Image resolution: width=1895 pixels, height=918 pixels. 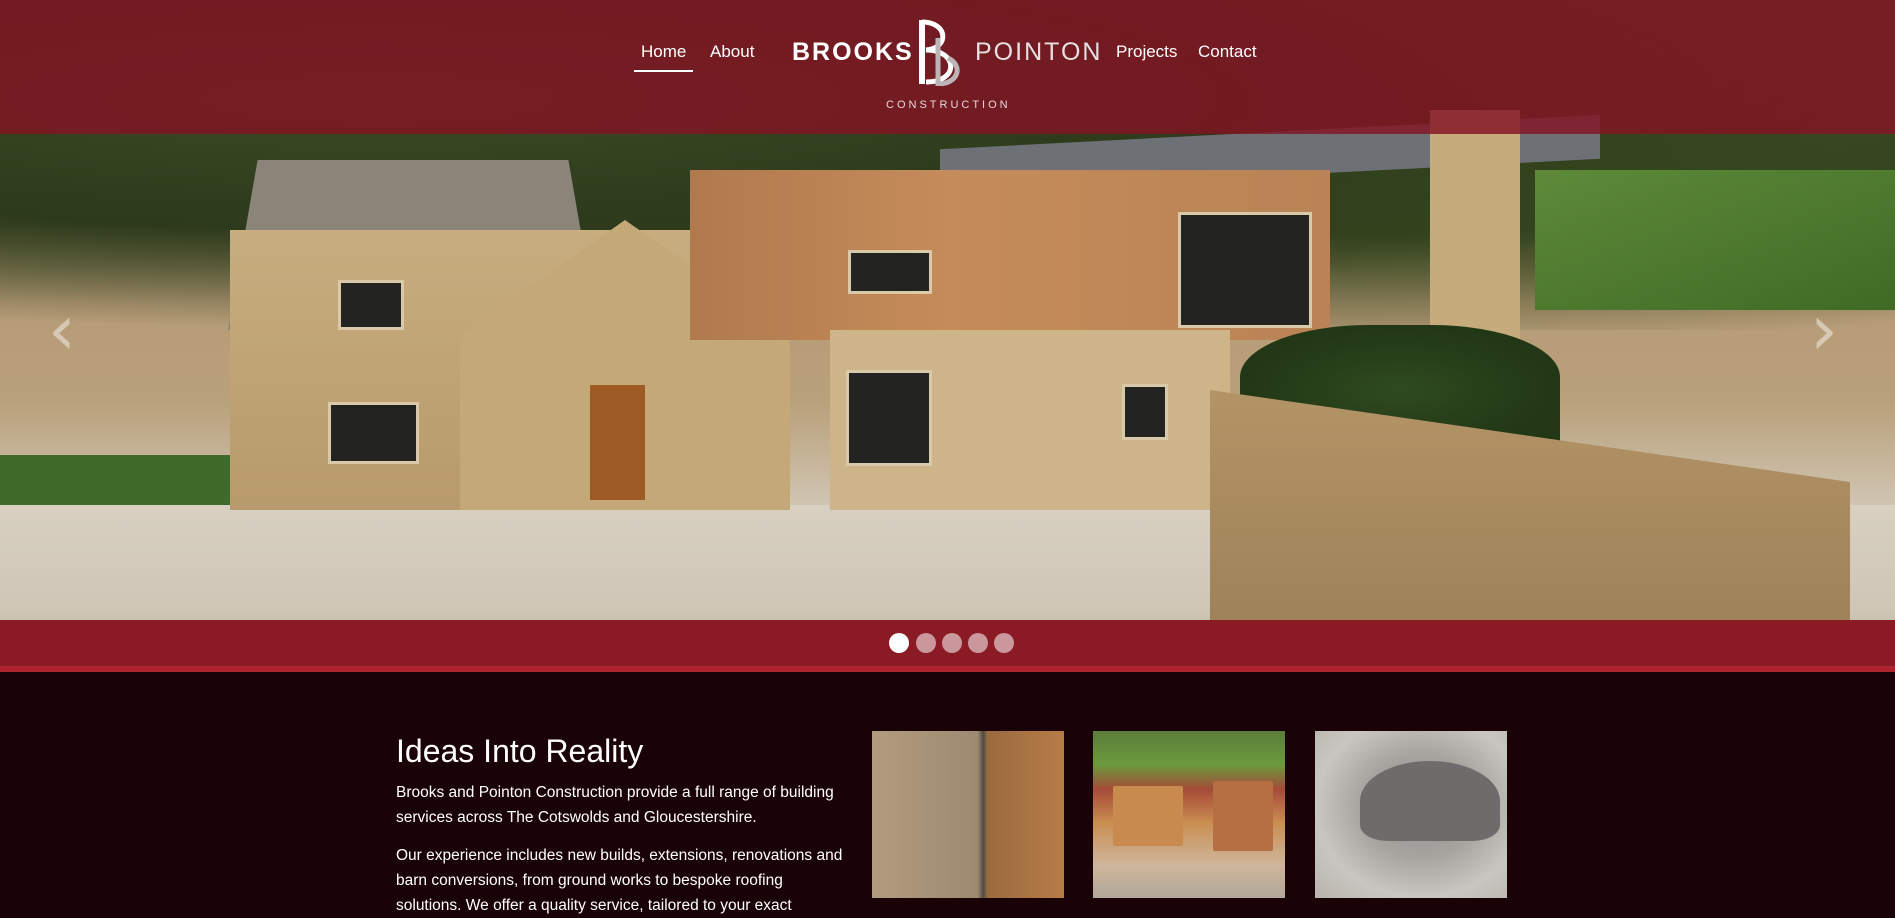 What do you see at coordinates (939, 52) in the screenshot?
I see `logo-bp-monogram-icon` at bounding box center [939, 52].